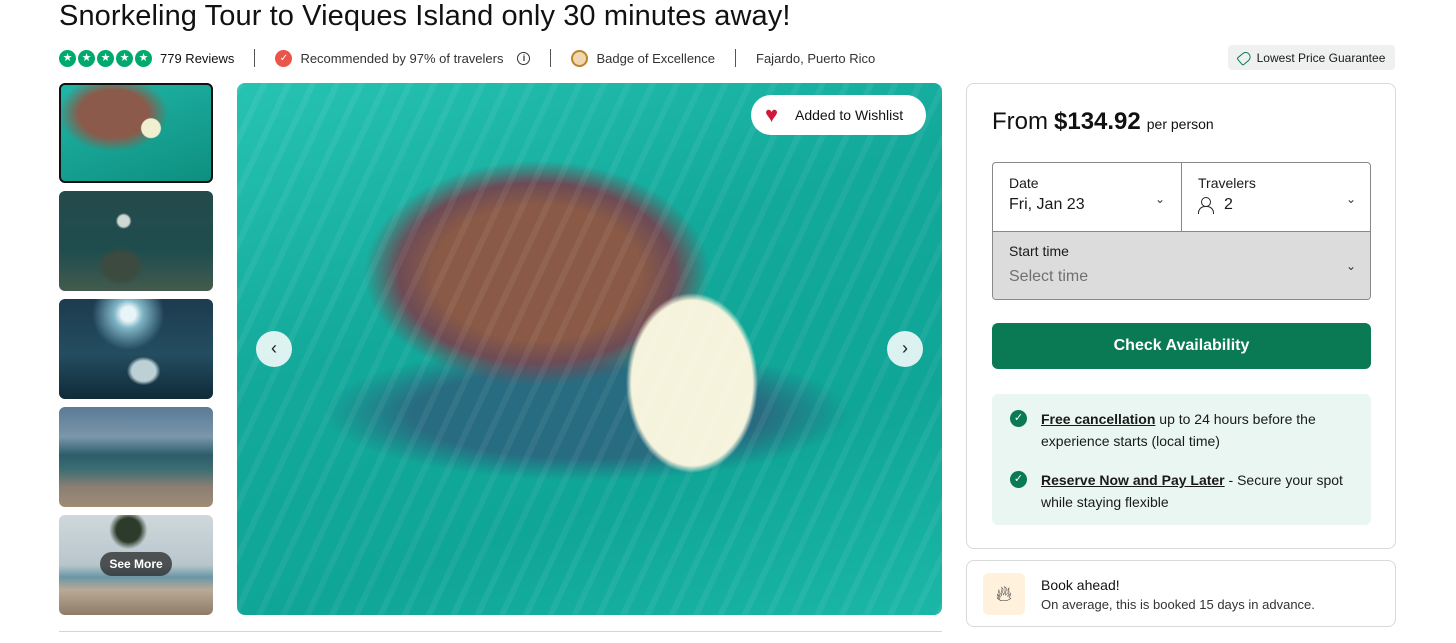 This screenshot has height=643, width=1456. What do you see at coordinates (1321, 57) in the screenshot?
I see `lowest-price-label: Lowest Price Guarantee` at bounding box center [1321, 57].